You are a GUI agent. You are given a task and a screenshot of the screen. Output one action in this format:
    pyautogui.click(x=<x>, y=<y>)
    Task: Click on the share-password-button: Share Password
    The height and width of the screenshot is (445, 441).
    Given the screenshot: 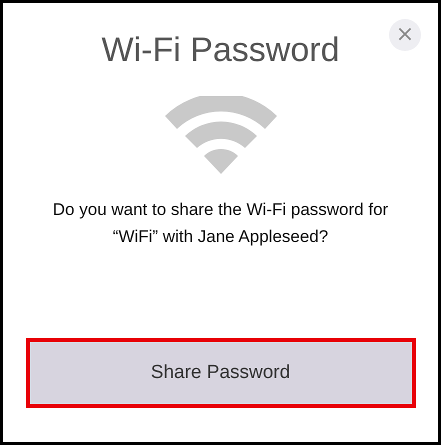 What is the action you would take?
    pyautogui.click(x=221, y=373)
    